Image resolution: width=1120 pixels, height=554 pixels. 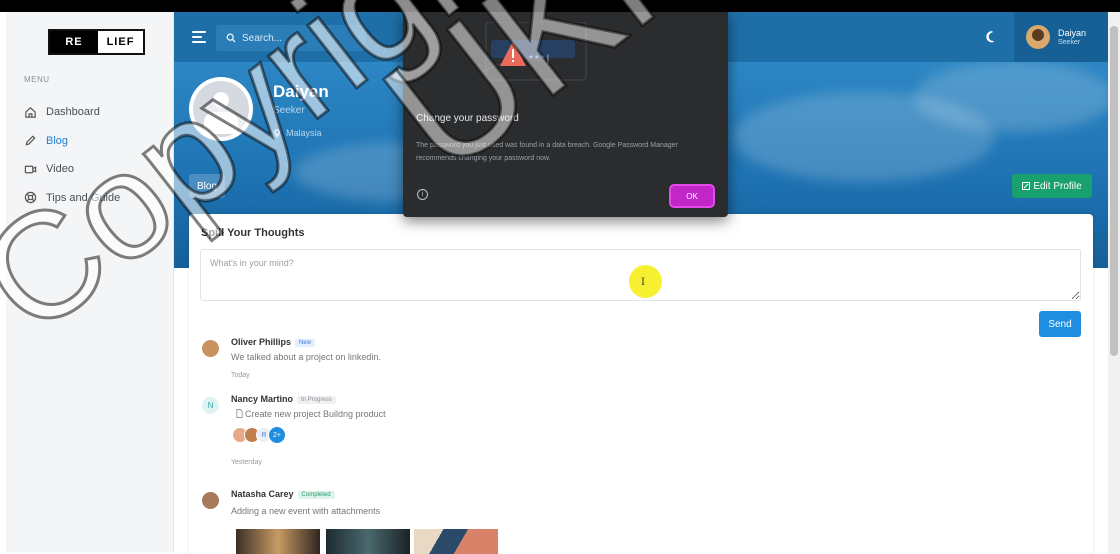 What do you see at coordinates (199, 38) in the screenshot?
I see `hamburger-menu-icon` at bounding box center [199, 38].